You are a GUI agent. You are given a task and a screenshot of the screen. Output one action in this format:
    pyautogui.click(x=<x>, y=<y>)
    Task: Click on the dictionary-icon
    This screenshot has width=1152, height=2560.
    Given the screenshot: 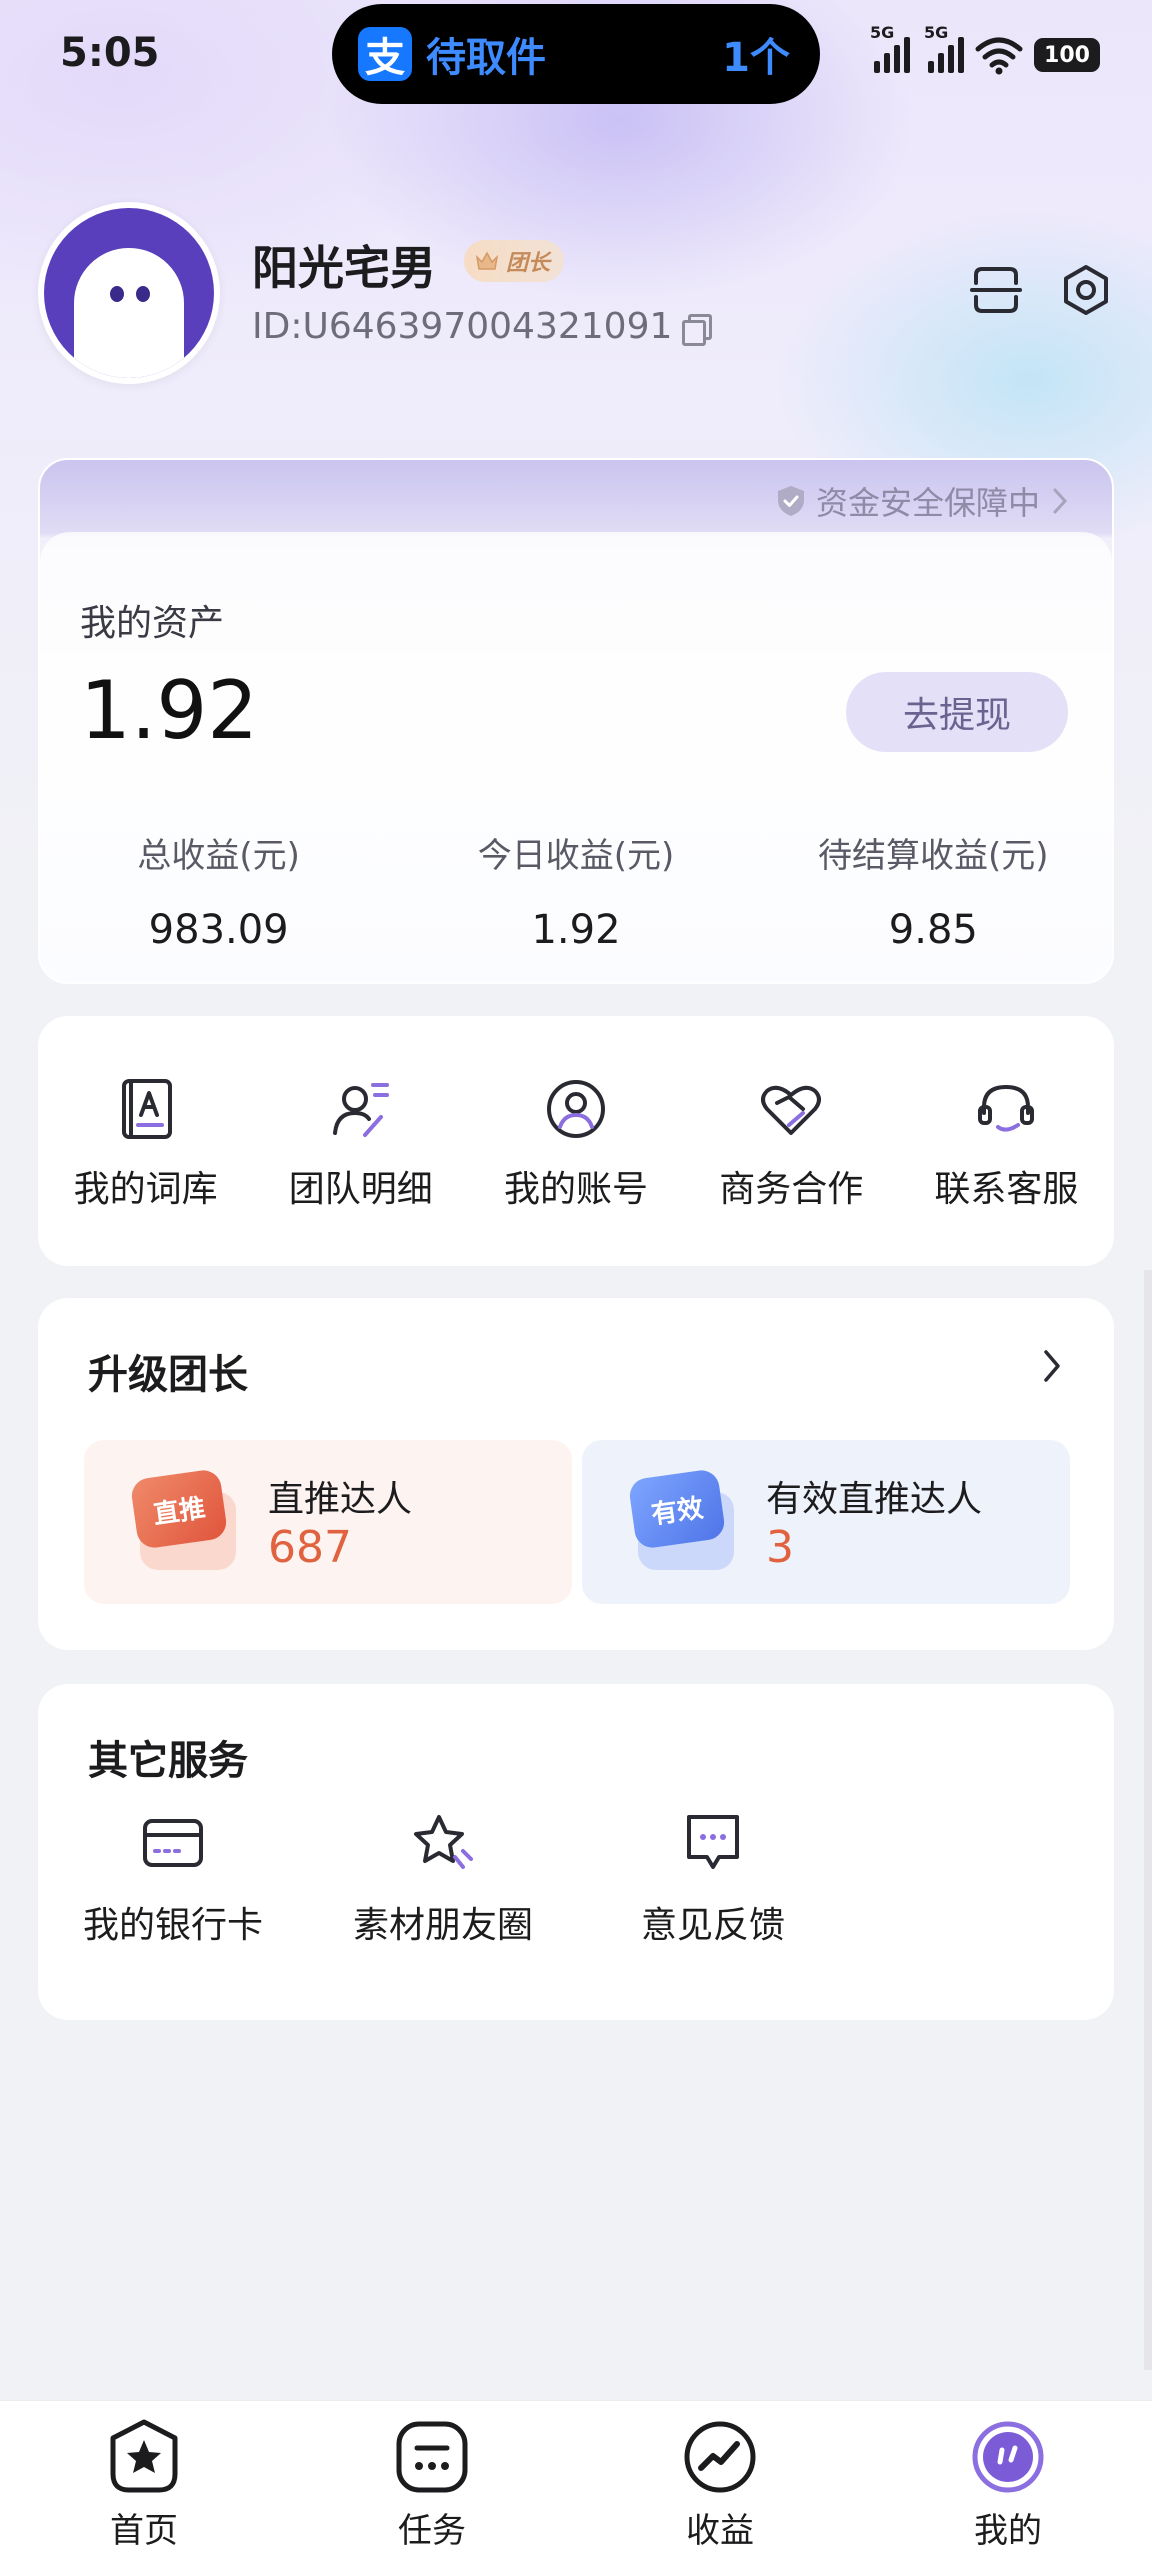 What is the action you would take?
    pyautogui.click(x=146, y=1109)
    